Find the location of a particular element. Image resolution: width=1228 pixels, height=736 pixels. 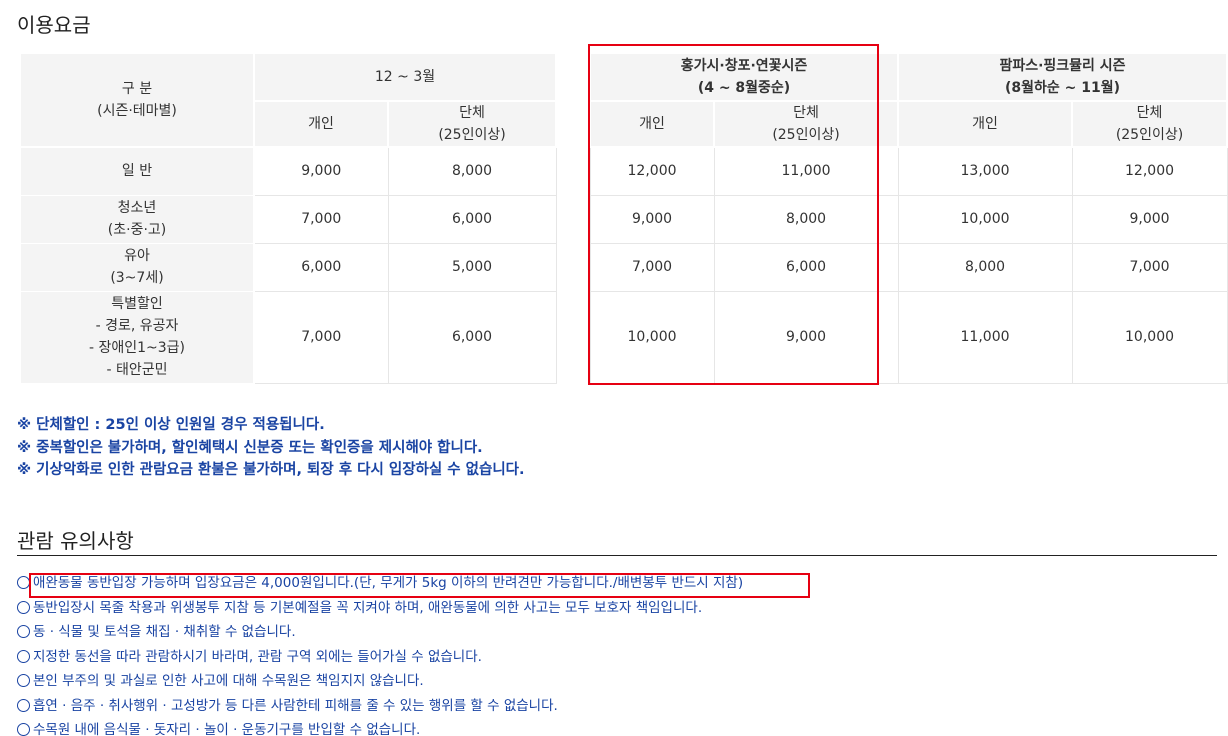

price-cell: 12,000 is located at coordinates (1149, 171).